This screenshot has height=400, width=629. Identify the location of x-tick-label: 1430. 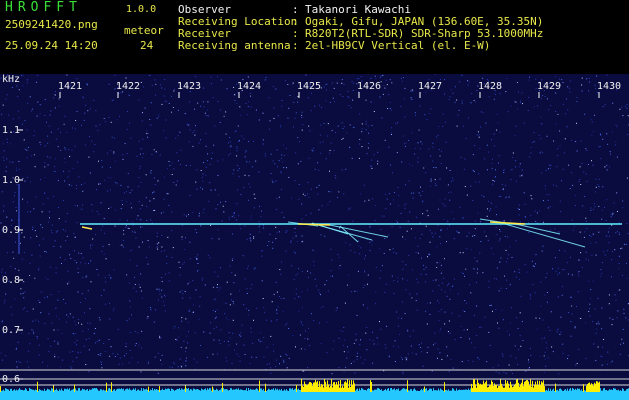
(609, 86).